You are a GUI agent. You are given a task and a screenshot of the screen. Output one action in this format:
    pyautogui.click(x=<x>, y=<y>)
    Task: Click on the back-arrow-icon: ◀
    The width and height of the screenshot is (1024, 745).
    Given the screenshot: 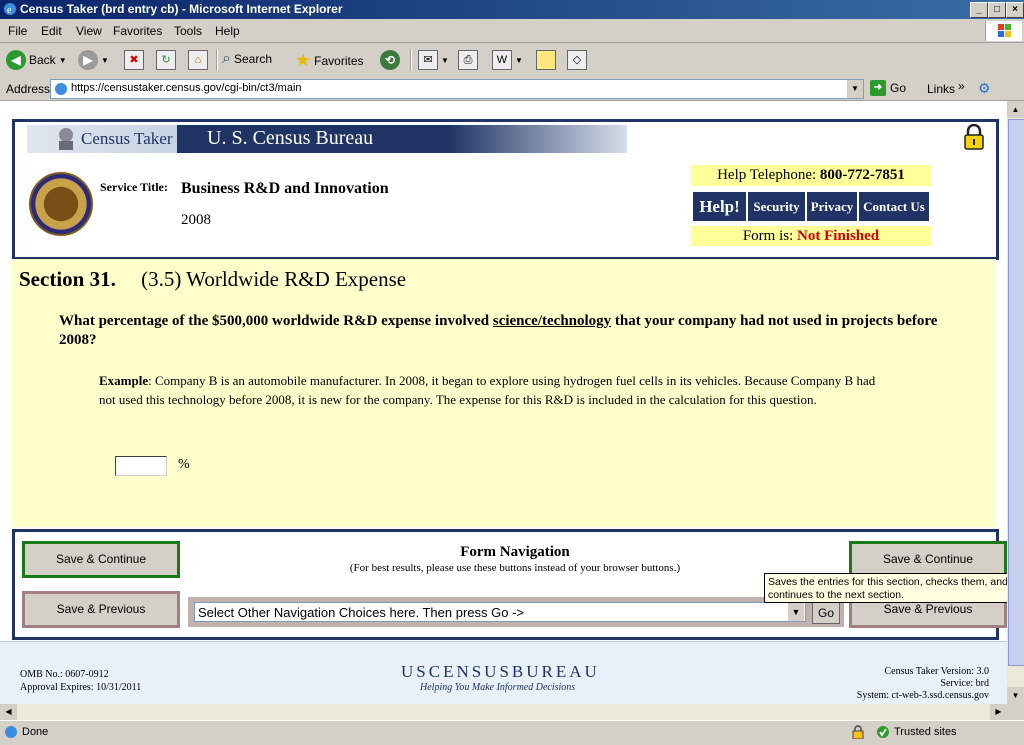 What is the action you would take?
    pyautogui.click(x=16, y=60)
    